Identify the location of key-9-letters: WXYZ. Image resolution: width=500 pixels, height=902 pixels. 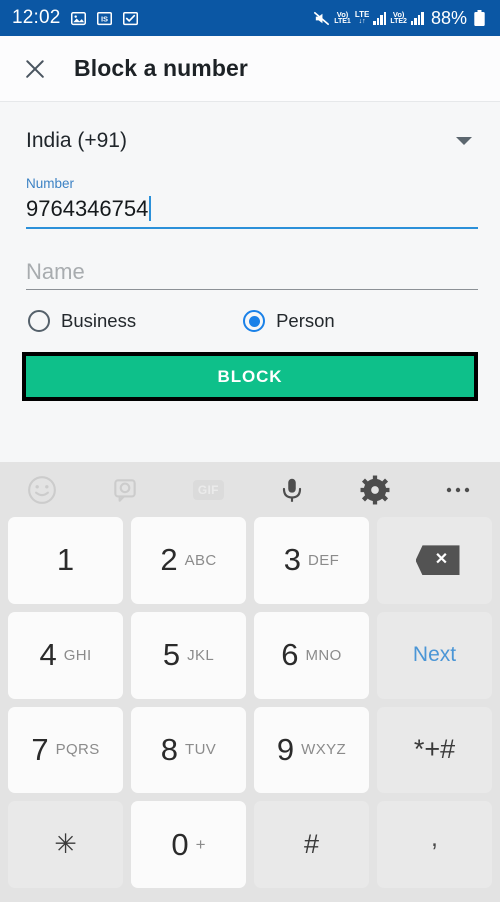
(324, 750).